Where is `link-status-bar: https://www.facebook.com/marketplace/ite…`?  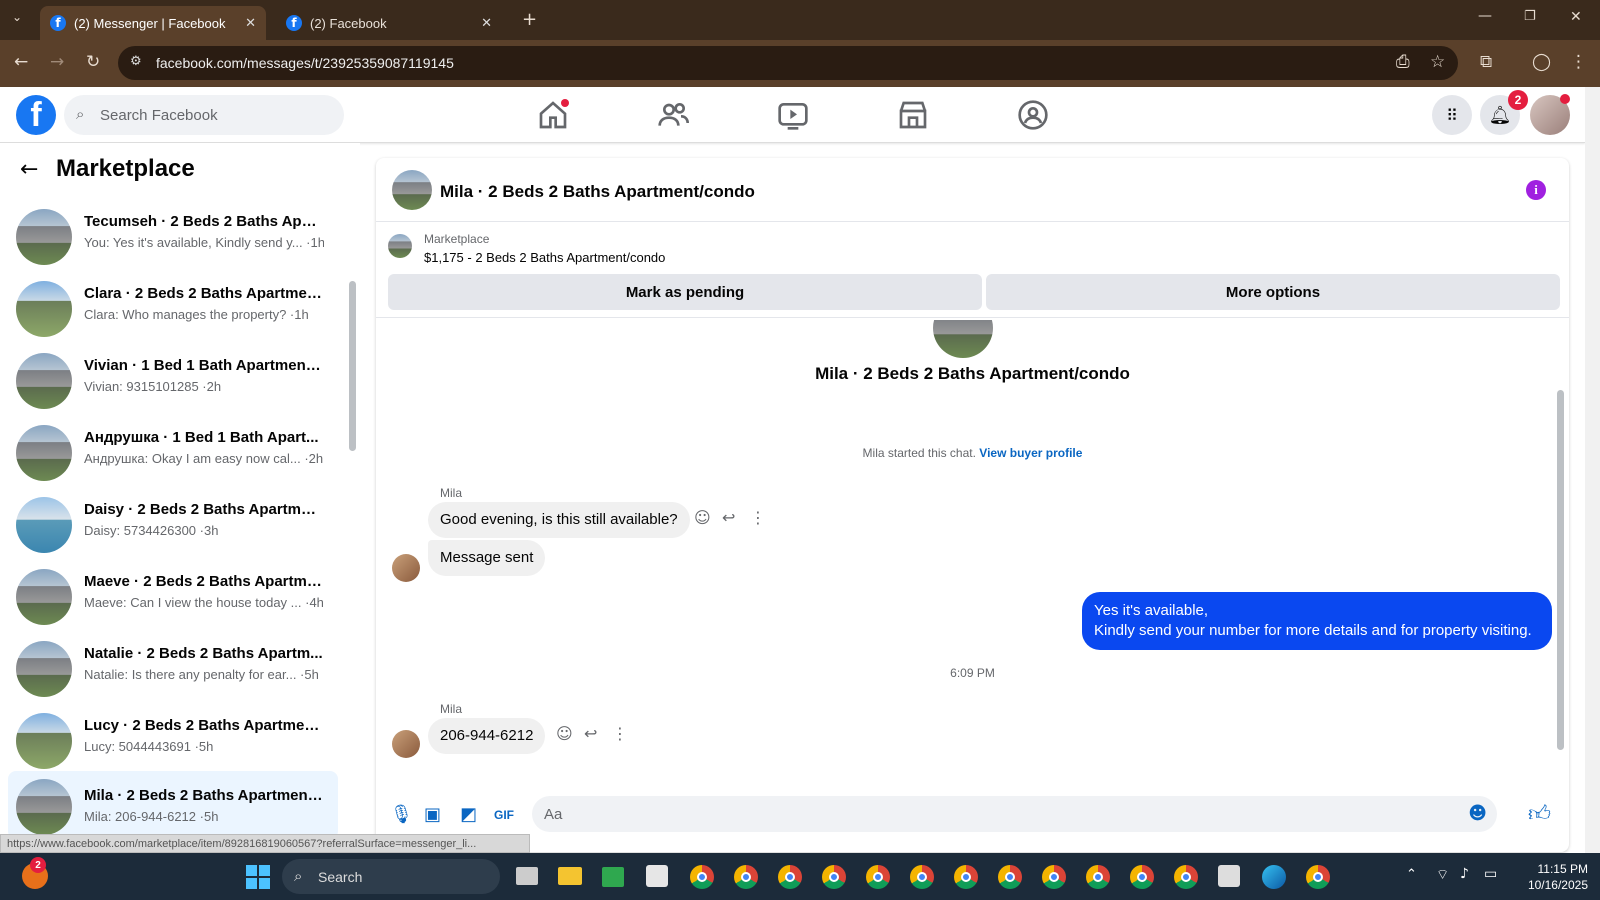 link-status-bar: https://www.facebook.com/marketplace/ite… is located at coordinates (265, 843).